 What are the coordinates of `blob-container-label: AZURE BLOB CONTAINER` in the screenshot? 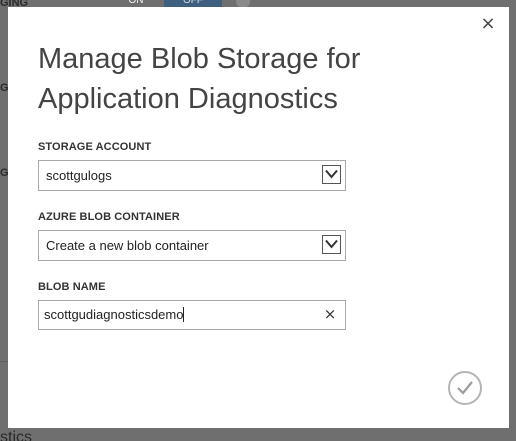 It's located at (109, 217).